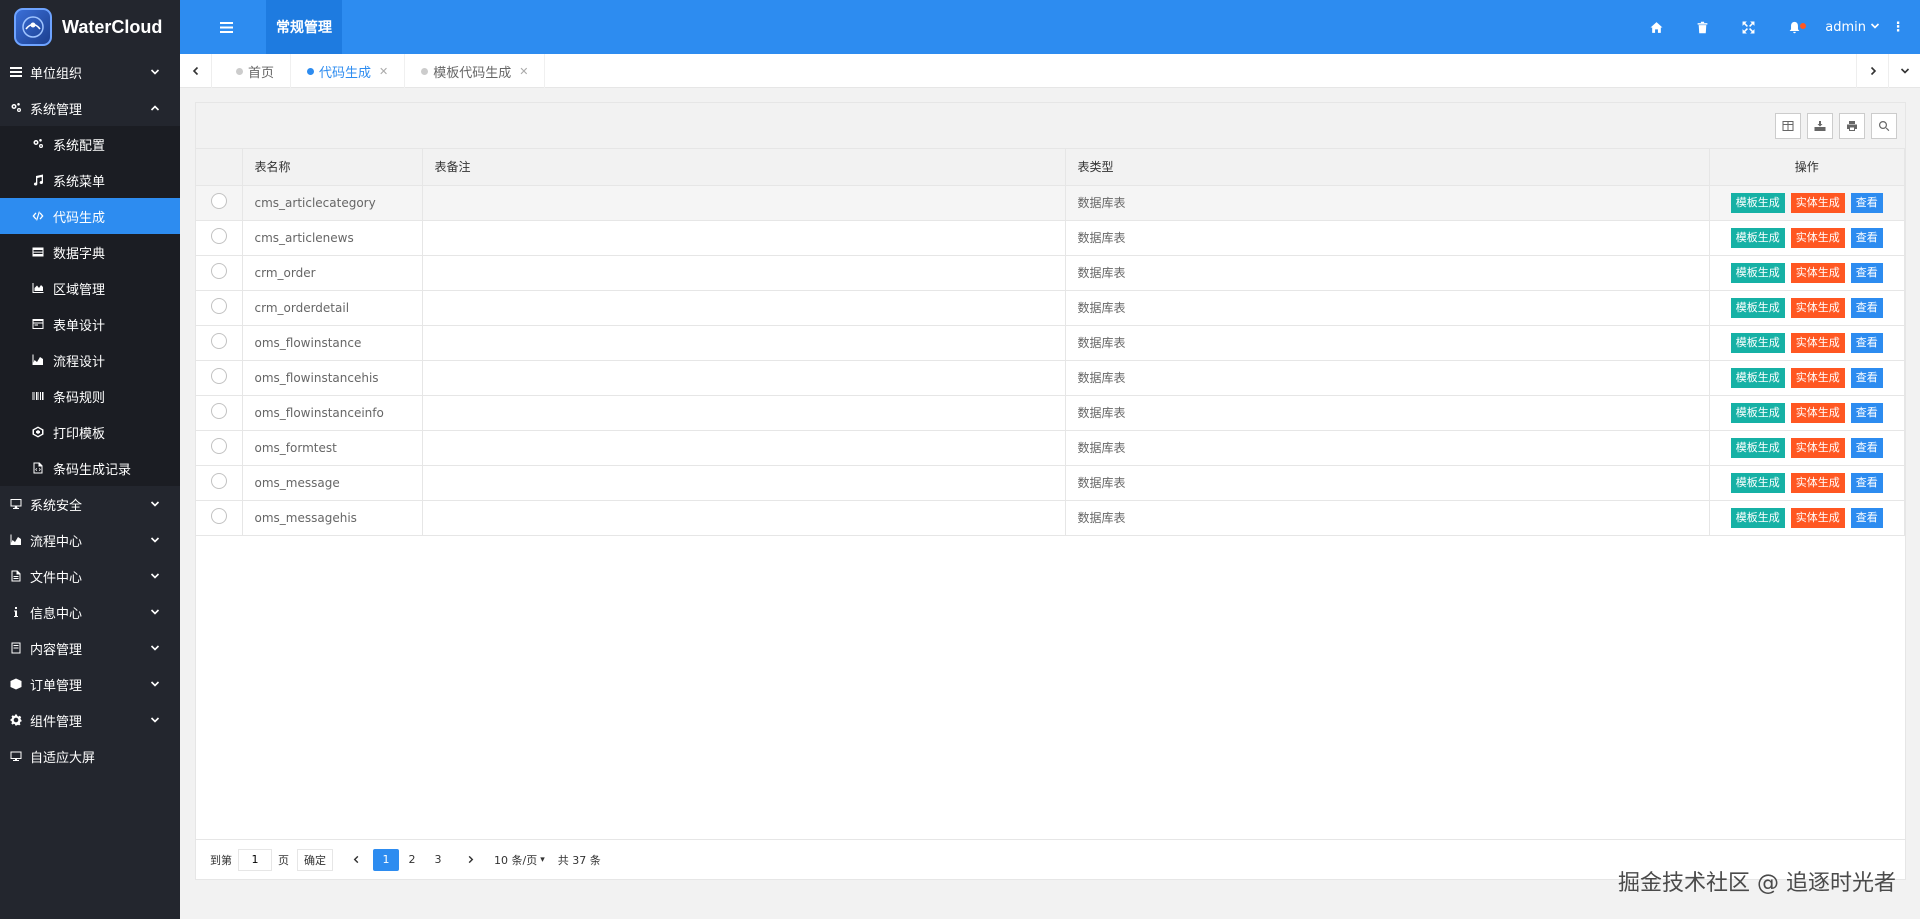 This screenshot has height=919, width=1920. I want to click on prev-page-button, so click(356, 860).